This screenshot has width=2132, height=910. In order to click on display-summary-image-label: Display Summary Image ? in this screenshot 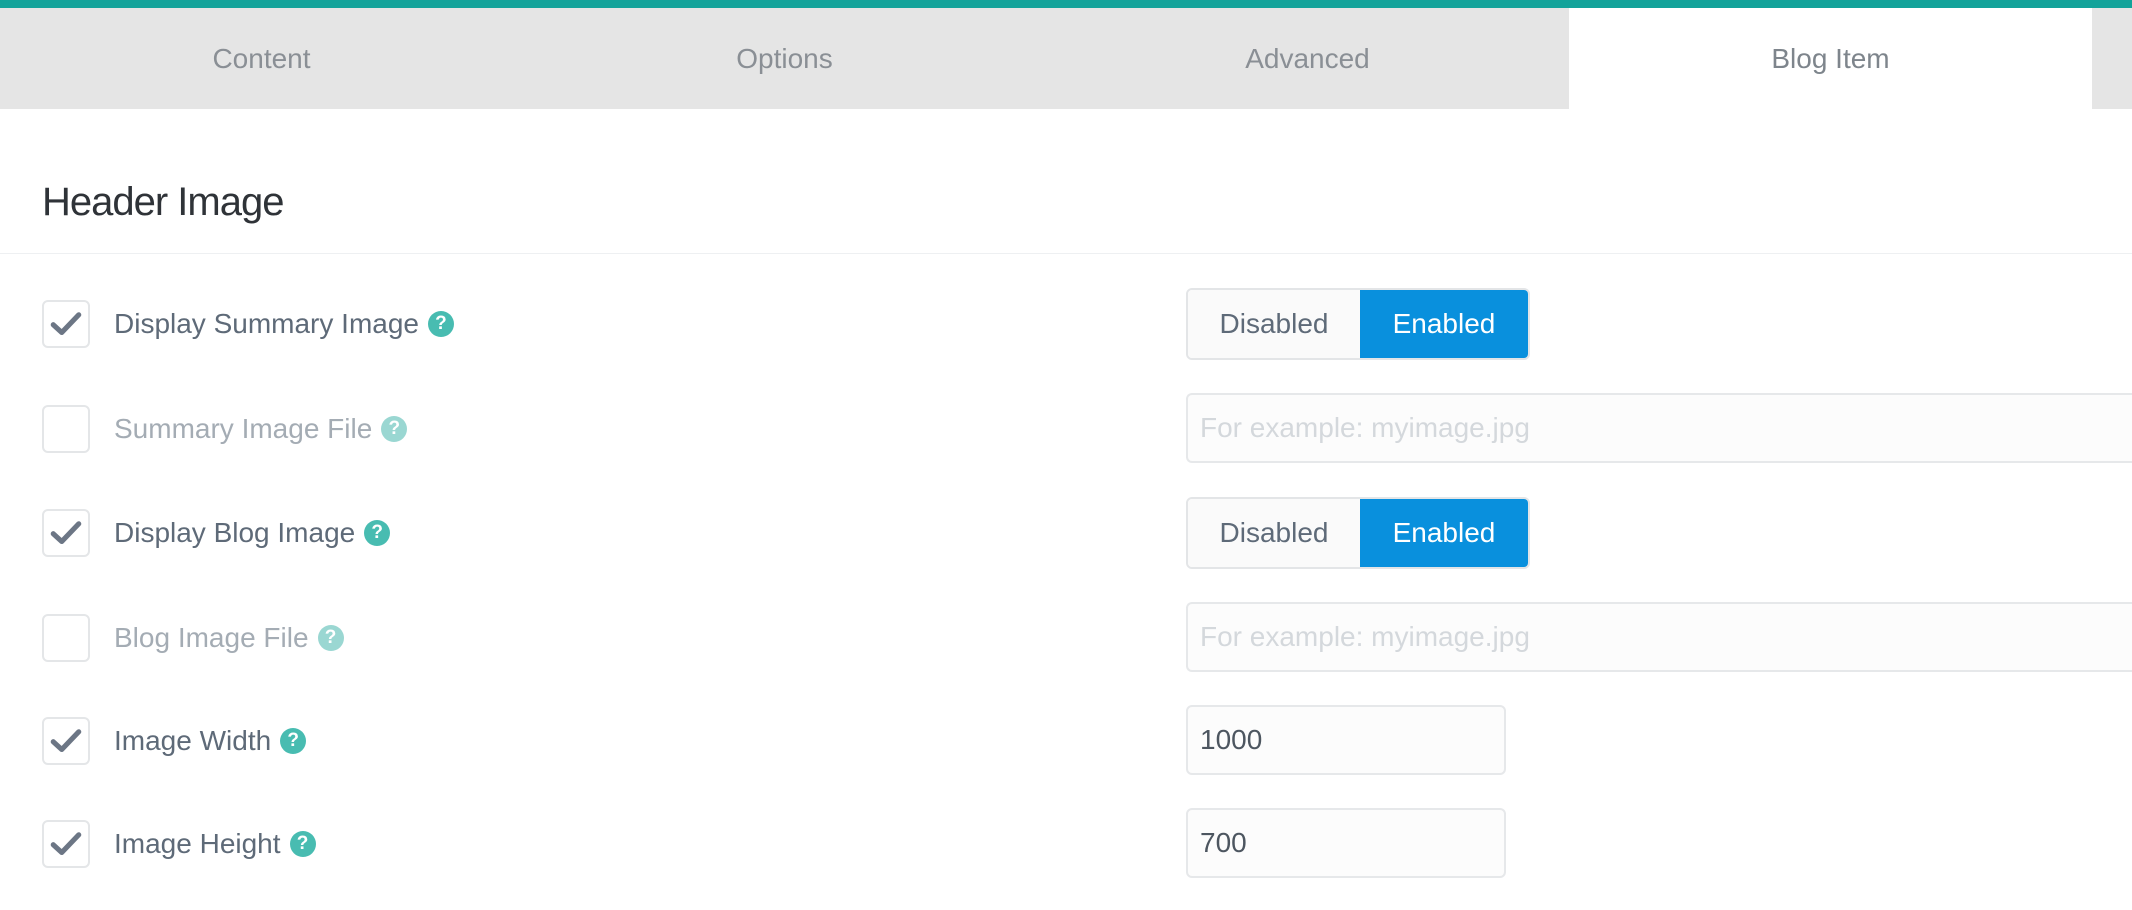, I will do `click(284, 324)`.